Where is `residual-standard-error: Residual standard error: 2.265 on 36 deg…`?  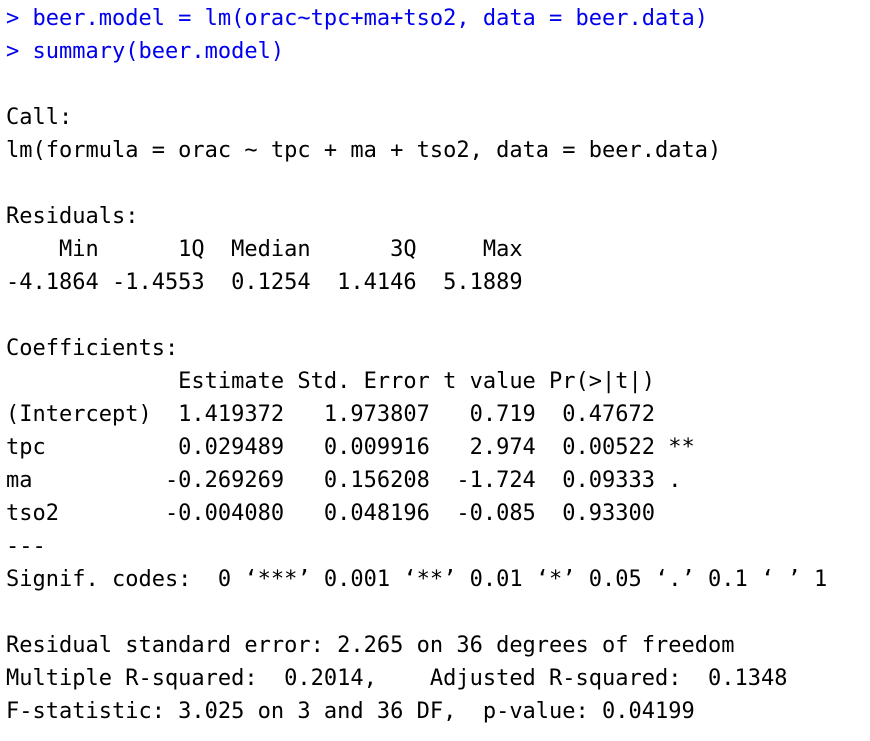 residual-standard-error: Residual standard error: 2.265 on 36 deg… is located at coordinates (370, 645).